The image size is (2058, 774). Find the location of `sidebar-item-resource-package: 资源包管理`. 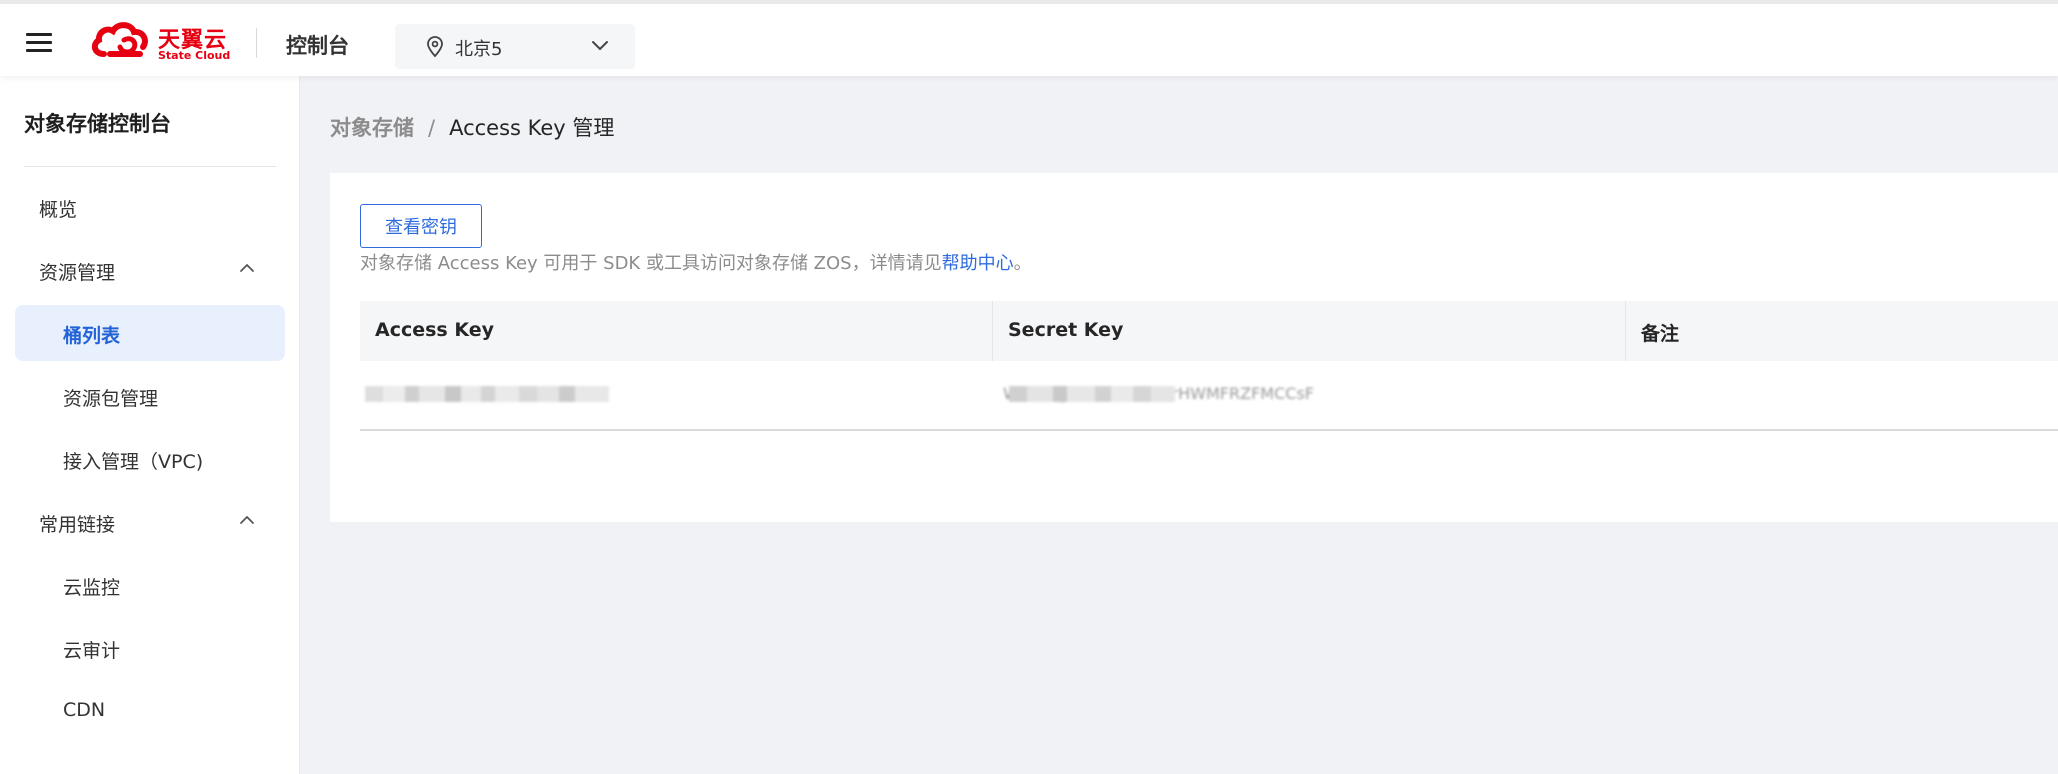

sidebar-item-resource-package: 资源包管理 is located at coordinates (150, 396).